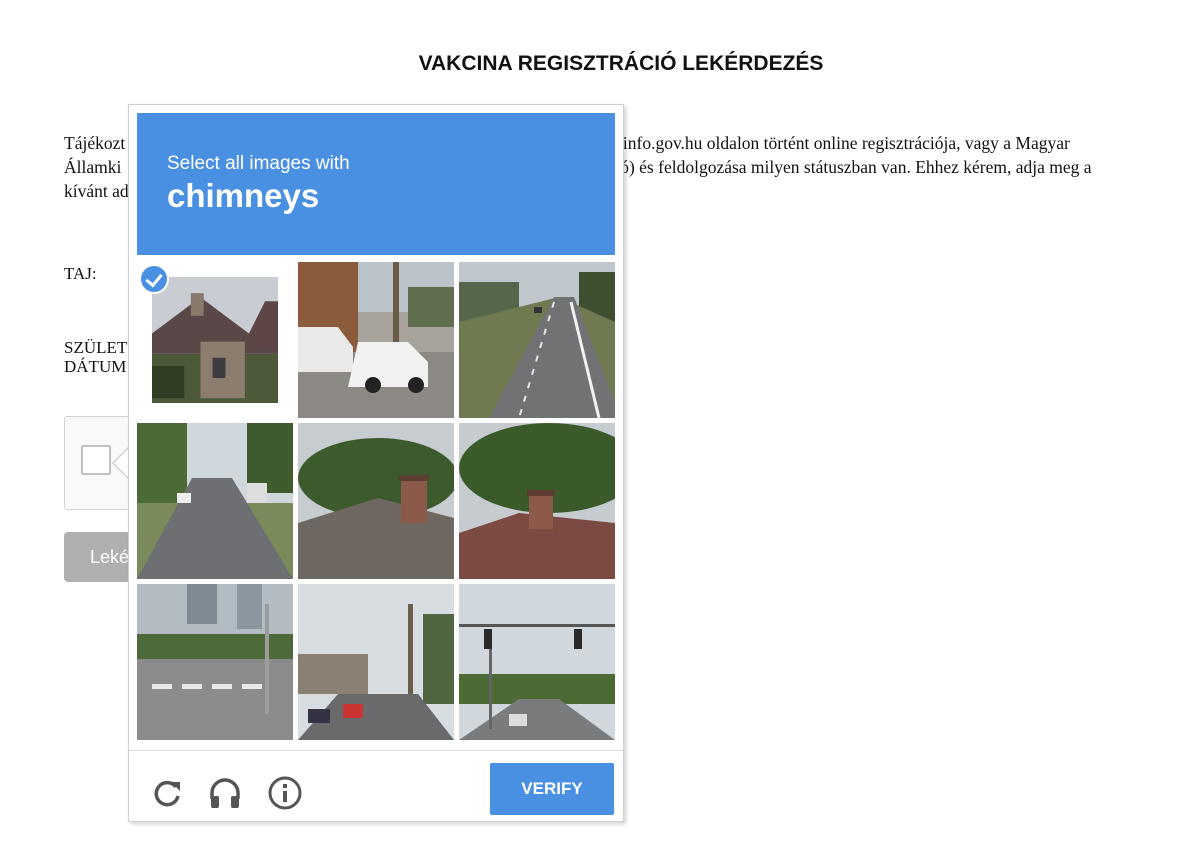 This screenshot has height=842, width=1200. What do you see at coordinates (285, 793) in the screenshot?
I see `info-icon` at bounding box center [285, 793].